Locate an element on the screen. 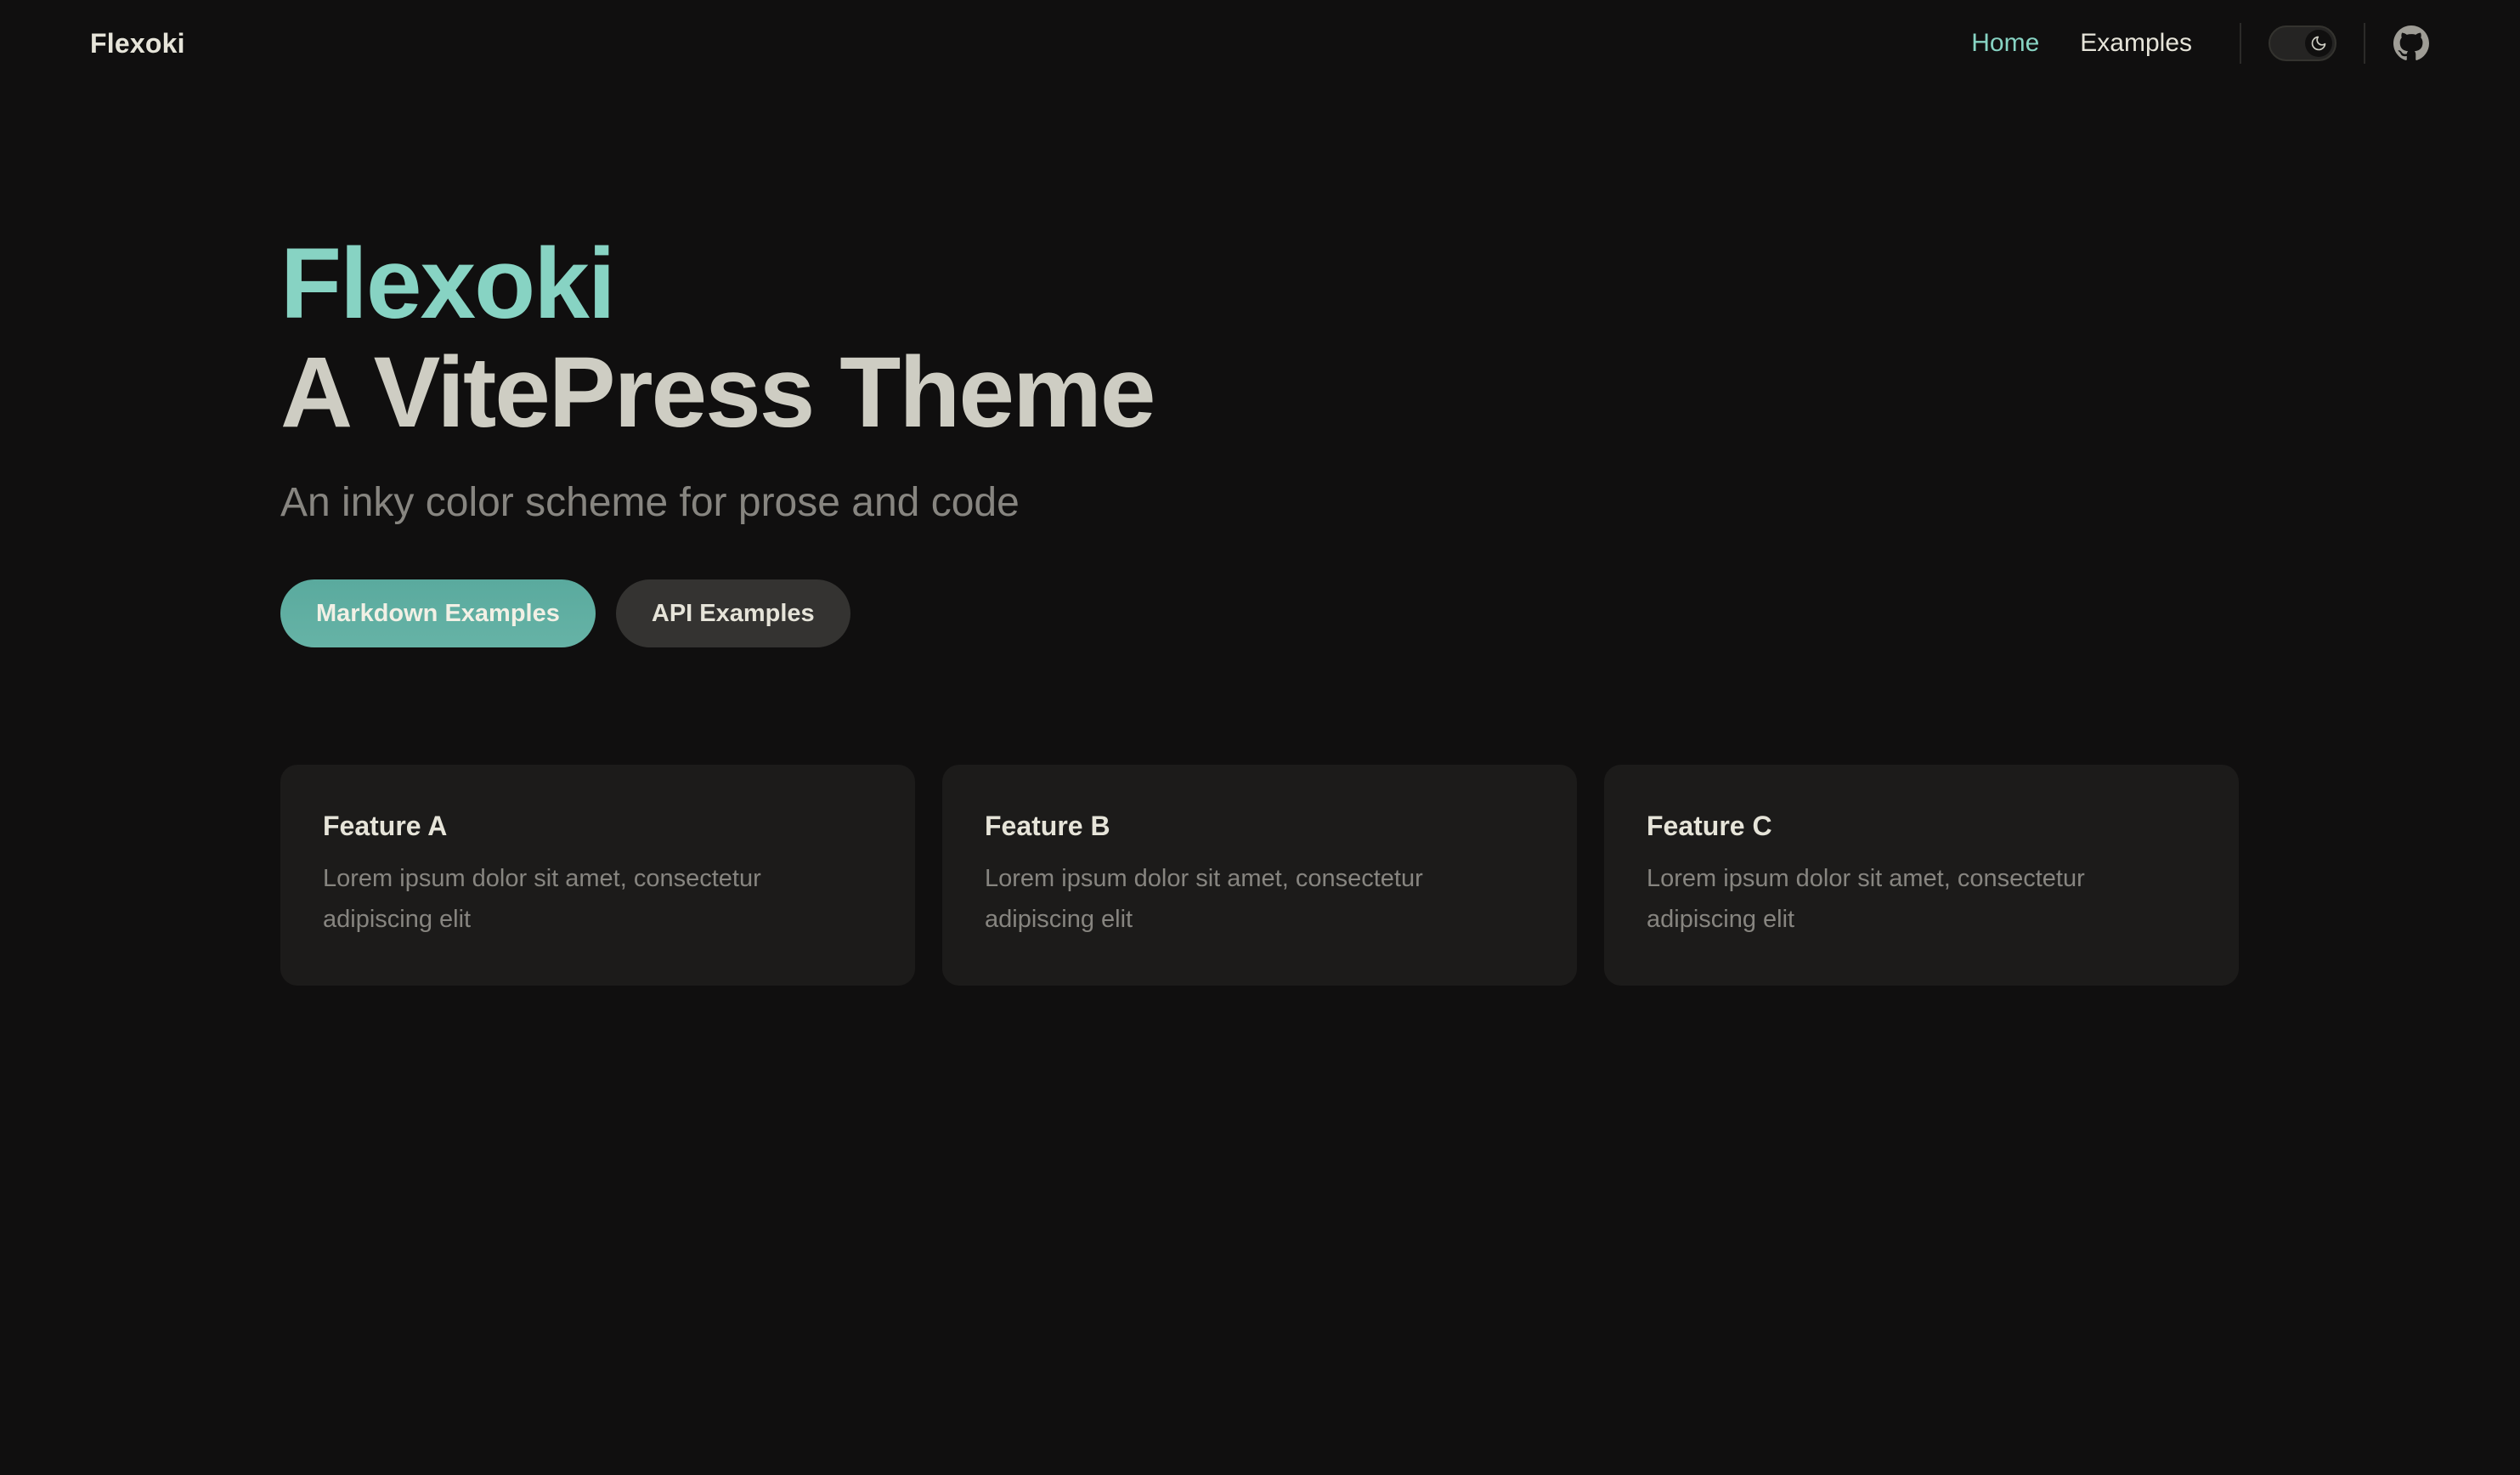  api-examples-button: API Examples is located at coordinates (732, 613).